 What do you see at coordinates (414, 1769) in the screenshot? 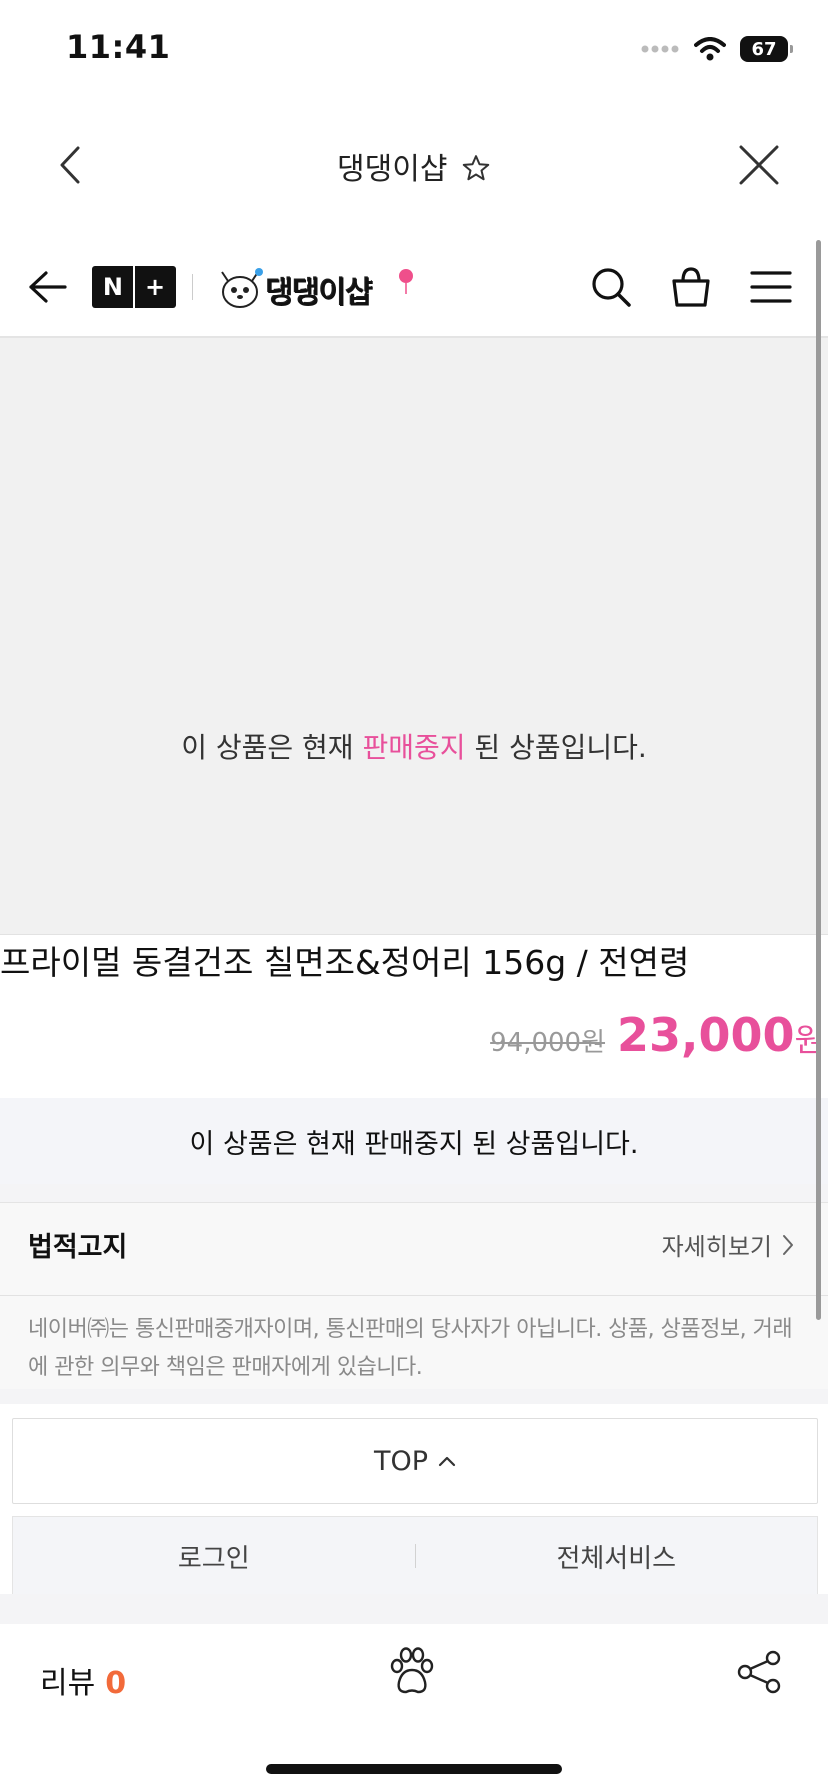
I see `home-indicator` at bounding box center [414, 1769].